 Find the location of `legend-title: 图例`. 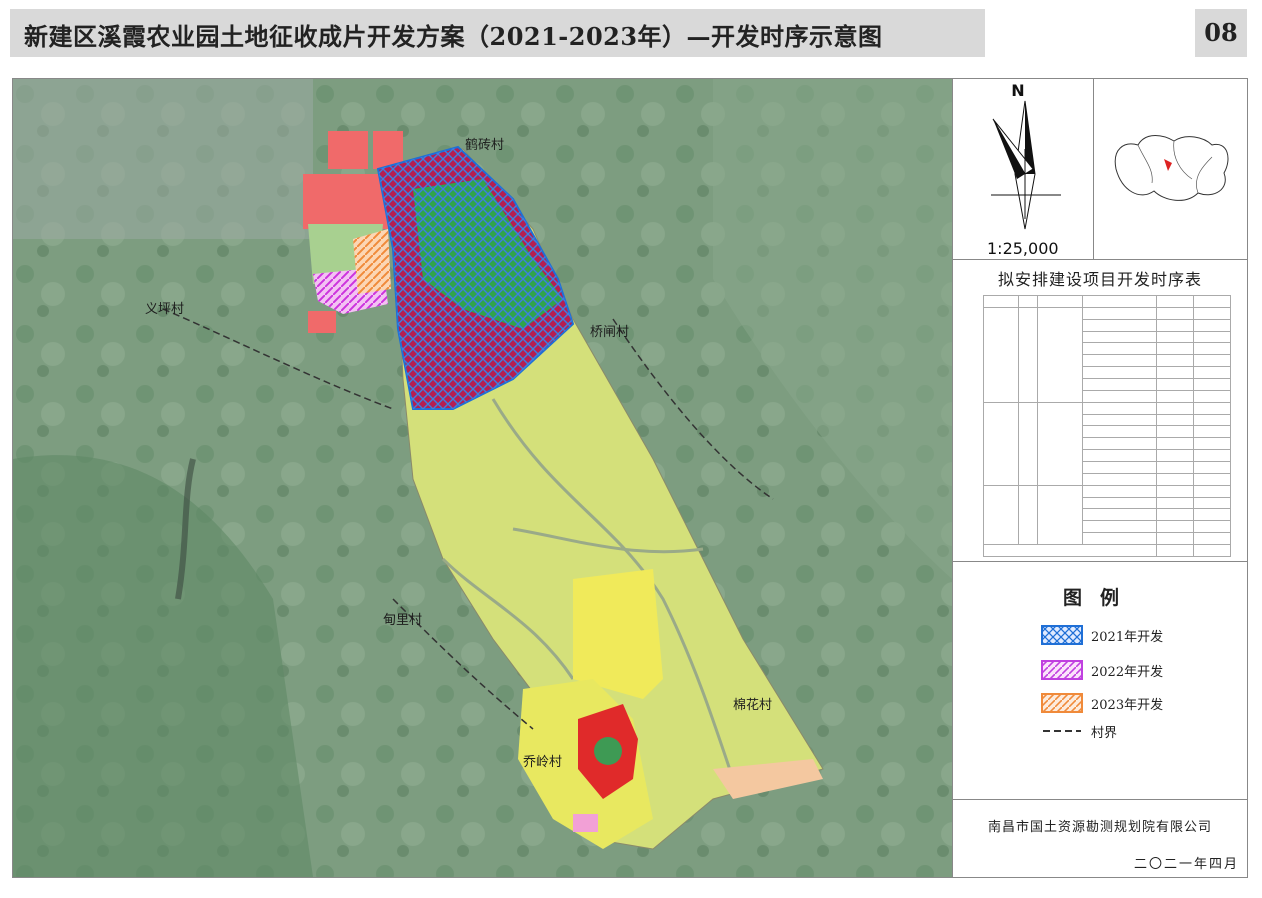

legend-title: 图例 is located at coordinates (1099, 598).